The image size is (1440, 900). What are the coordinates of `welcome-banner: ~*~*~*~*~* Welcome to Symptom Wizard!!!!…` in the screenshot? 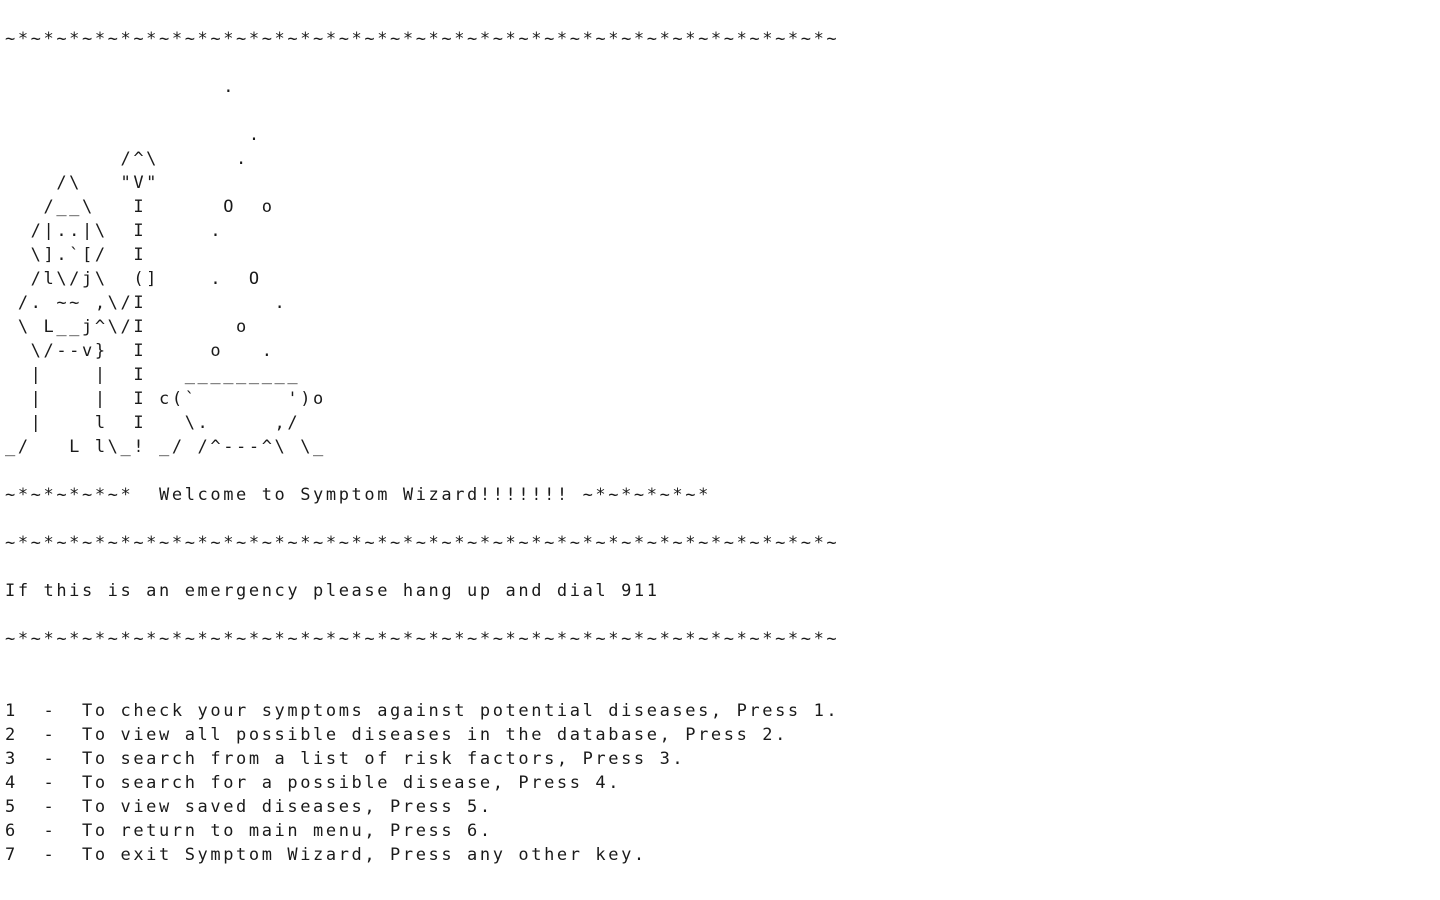 It's located at (358, 495).